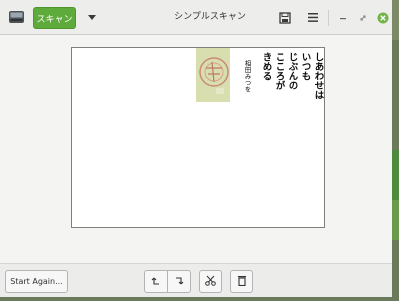 This screenshot has width=399, height=301. What do you see at coordinates (328, 18) in the screenshot?
I see `header-separator` at bounding box center [328, 18].